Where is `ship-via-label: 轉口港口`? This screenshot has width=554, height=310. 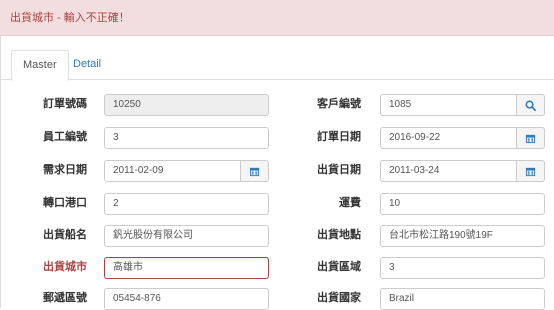 ship-via-label: 轉口港口 is located at coordinates (65, 203).